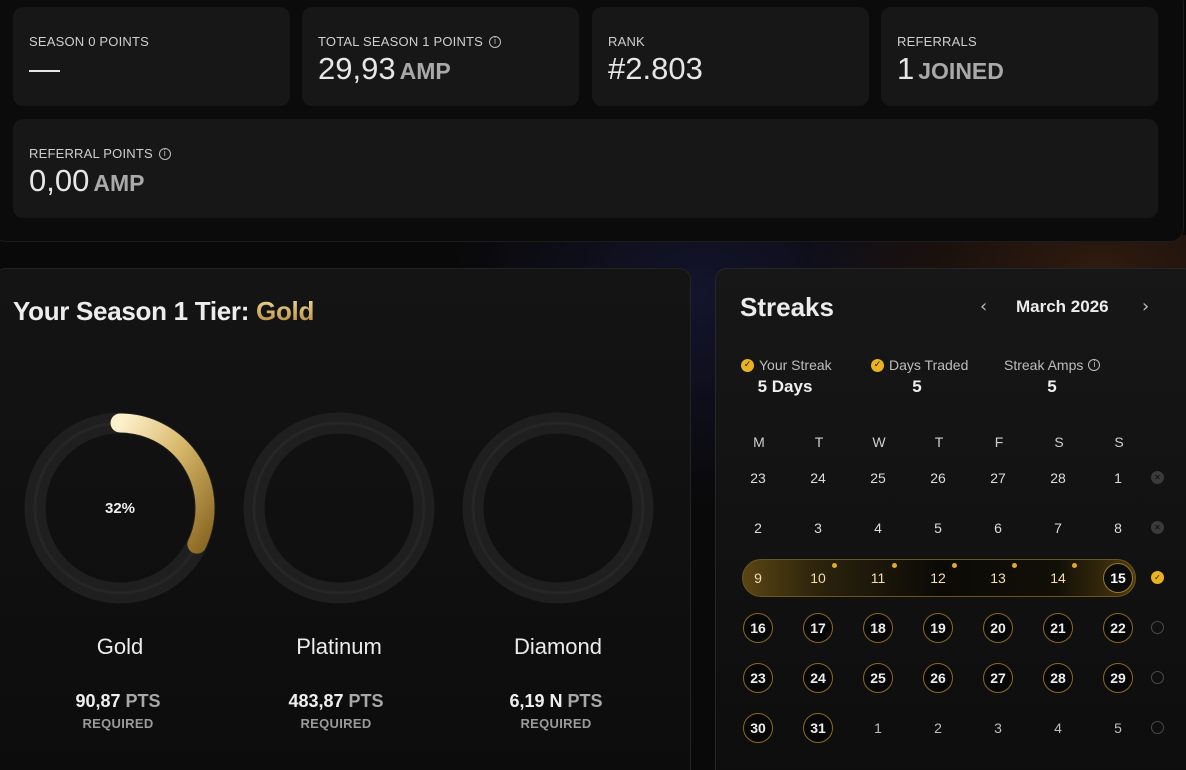 The height and width of the screenshot is (770, 1186). What do you see at coordinates (1118, 678) in the screenshot?
I see `calendar-day: 29` at bounding box center [1118, 678].